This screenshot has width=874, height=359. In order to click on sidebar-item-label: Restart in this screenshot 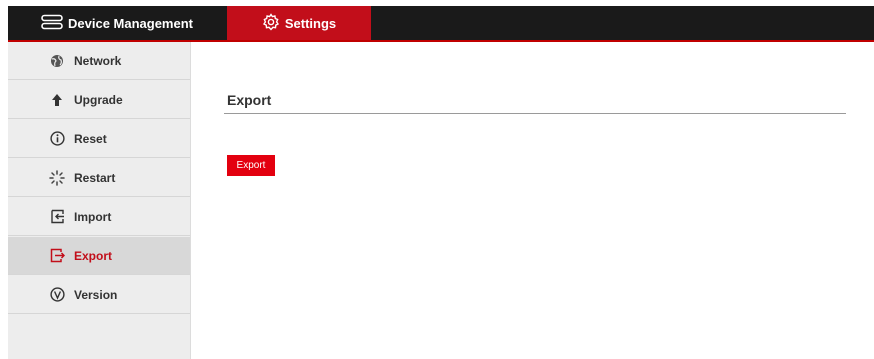, I will do `click(95, 177)`.